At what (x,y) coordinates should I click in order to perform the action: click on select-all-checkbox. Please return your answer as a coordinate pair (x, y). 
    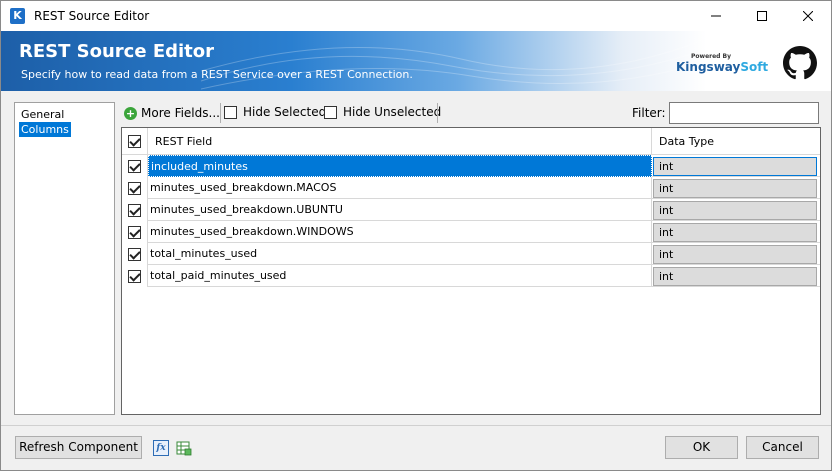
    Looking at the image, I should click on (135, 141).